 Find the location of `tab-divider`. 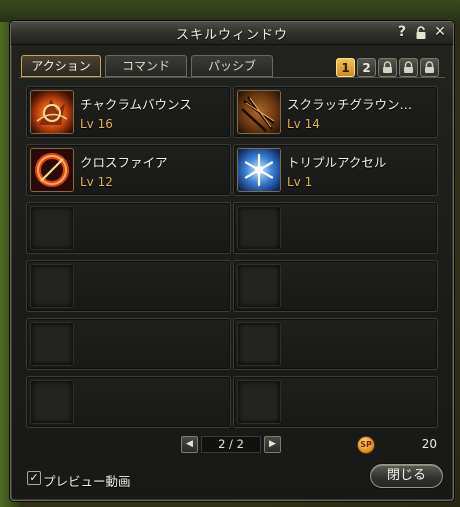

tab-divider is located at coordinates (232, 77).